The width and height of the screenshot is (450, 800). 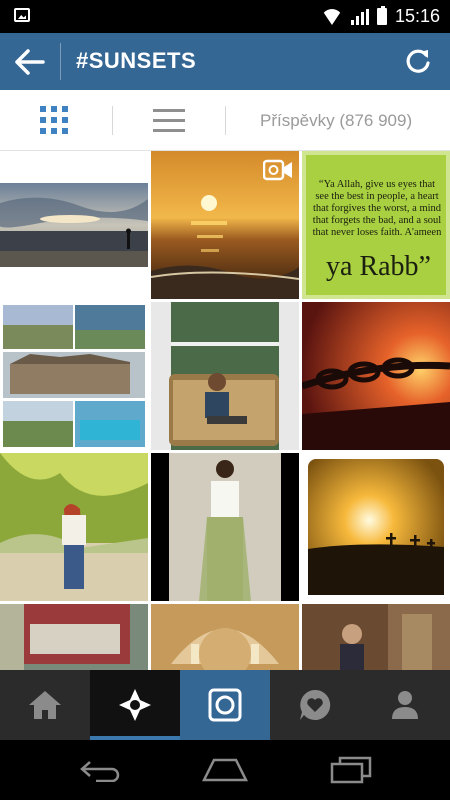 I want to click on refresh-icon, so click(x=418, y=61).